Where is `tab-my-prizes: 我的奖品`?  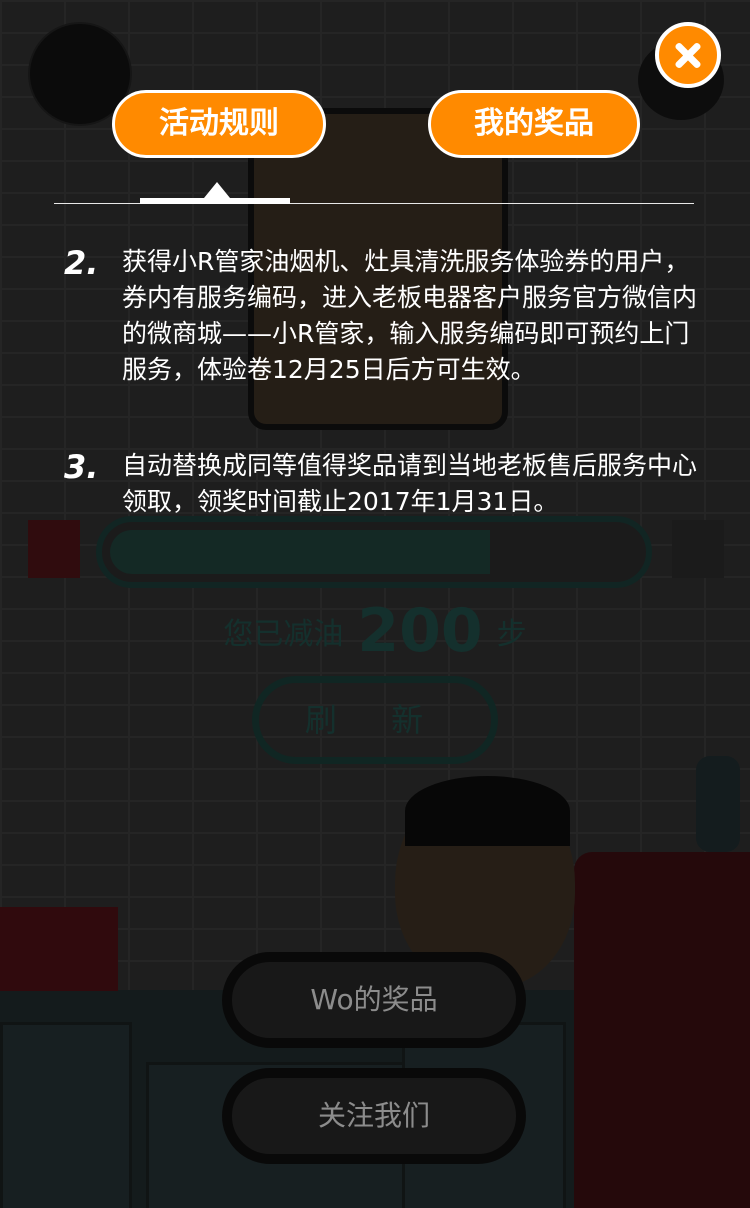
tab-my-prizes: 我的奖品 is located at coordinates (534, 124).